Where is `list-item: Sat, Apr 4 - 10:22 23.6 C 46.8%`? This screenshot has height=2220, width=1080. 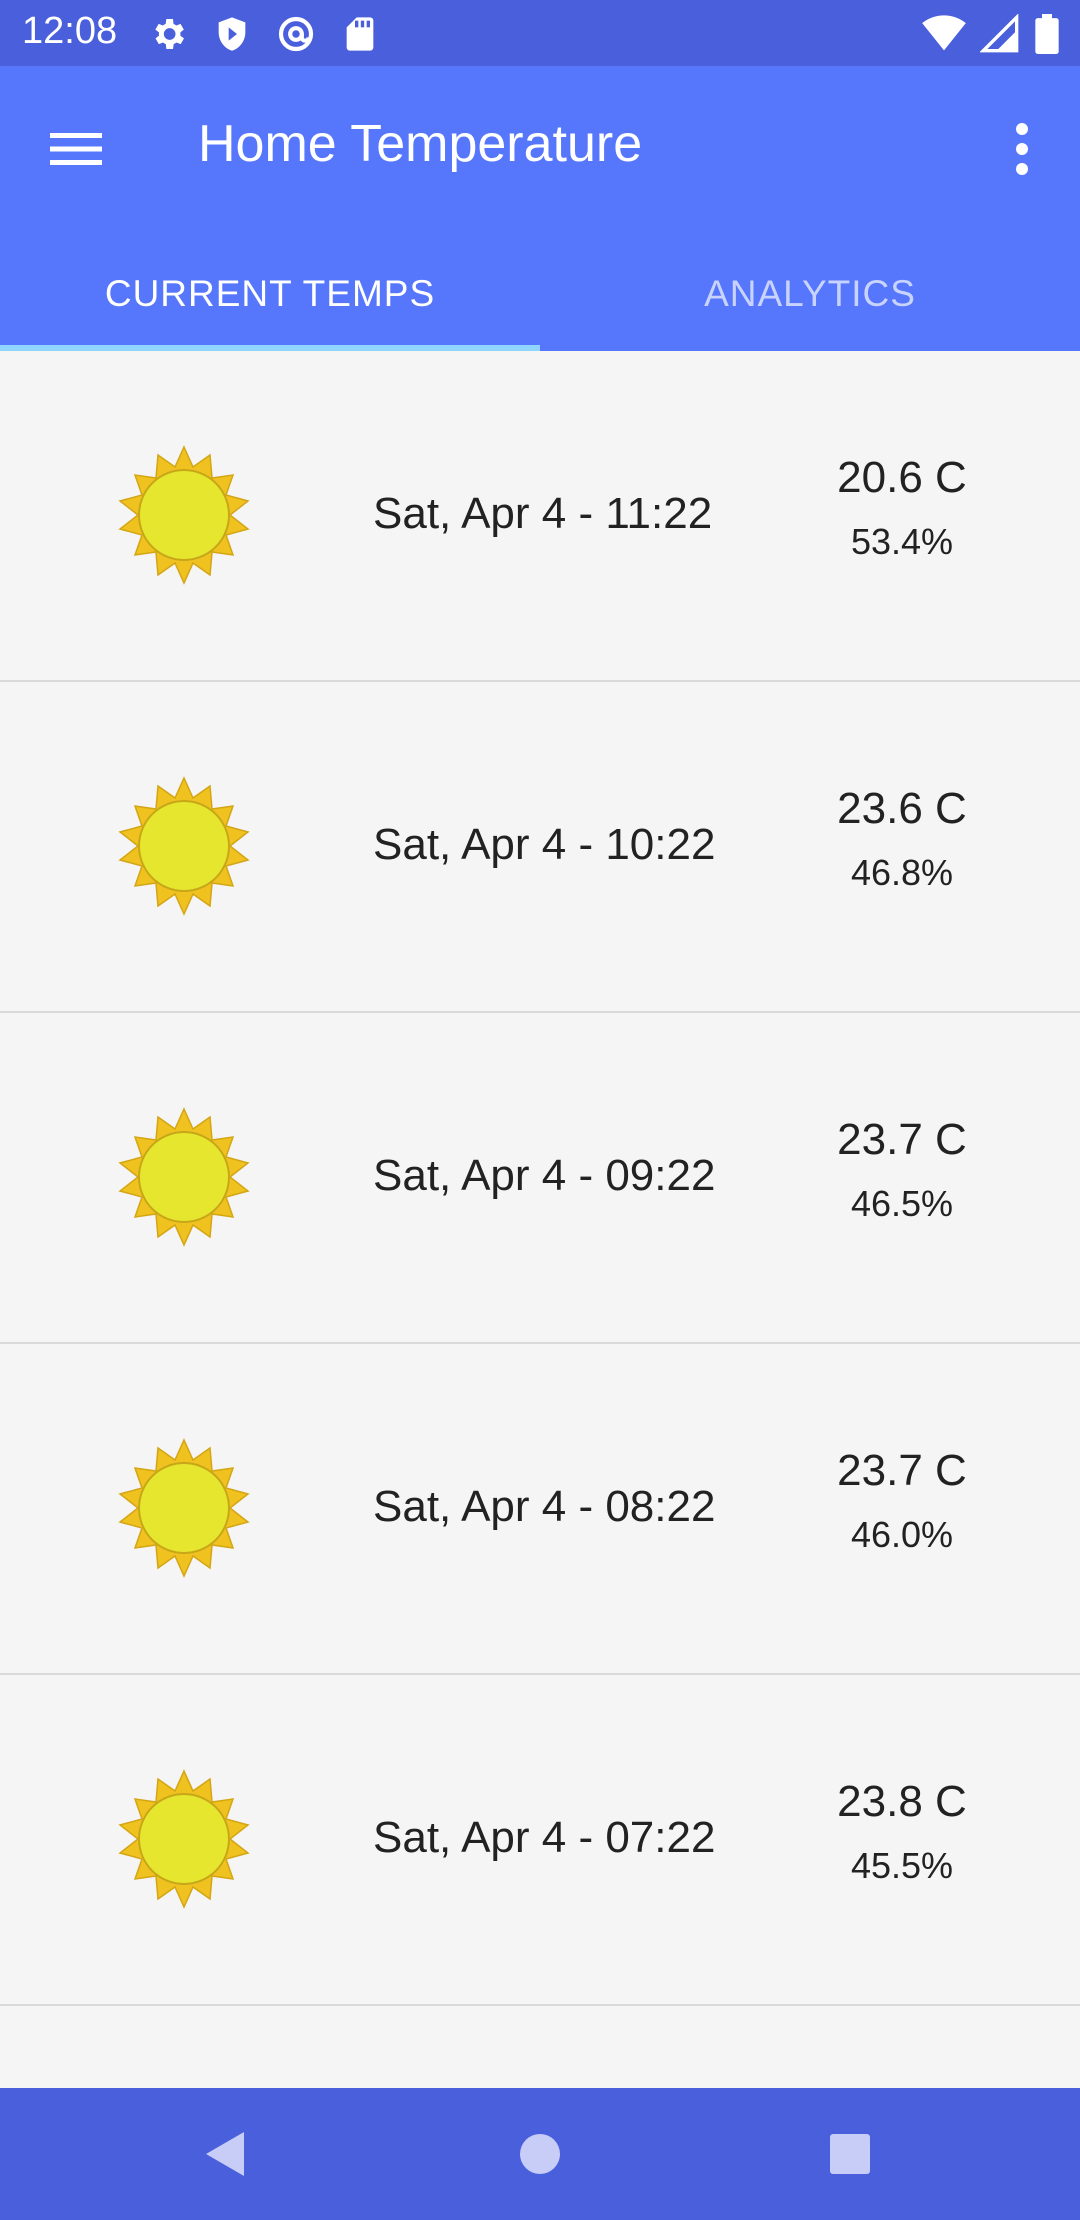
list-item: Sat, Apr 4 - 10:22 23.6 C 46.8% is located at coordinates (540, 847).